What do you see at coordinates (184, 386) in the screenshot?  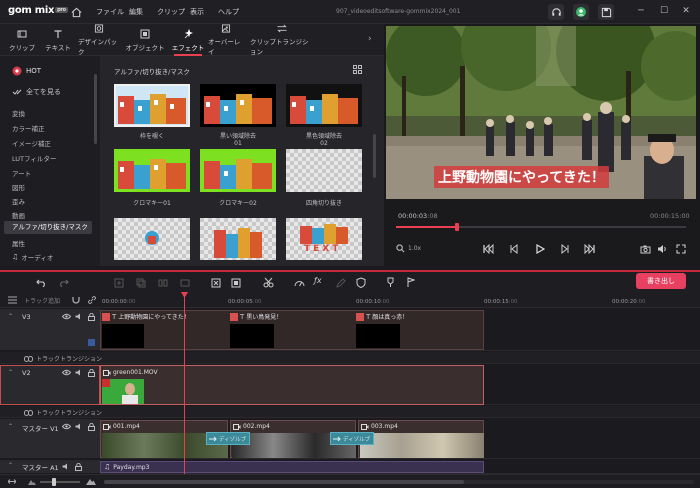 I see `timeline-playhead` at bounding box center [184, 386].